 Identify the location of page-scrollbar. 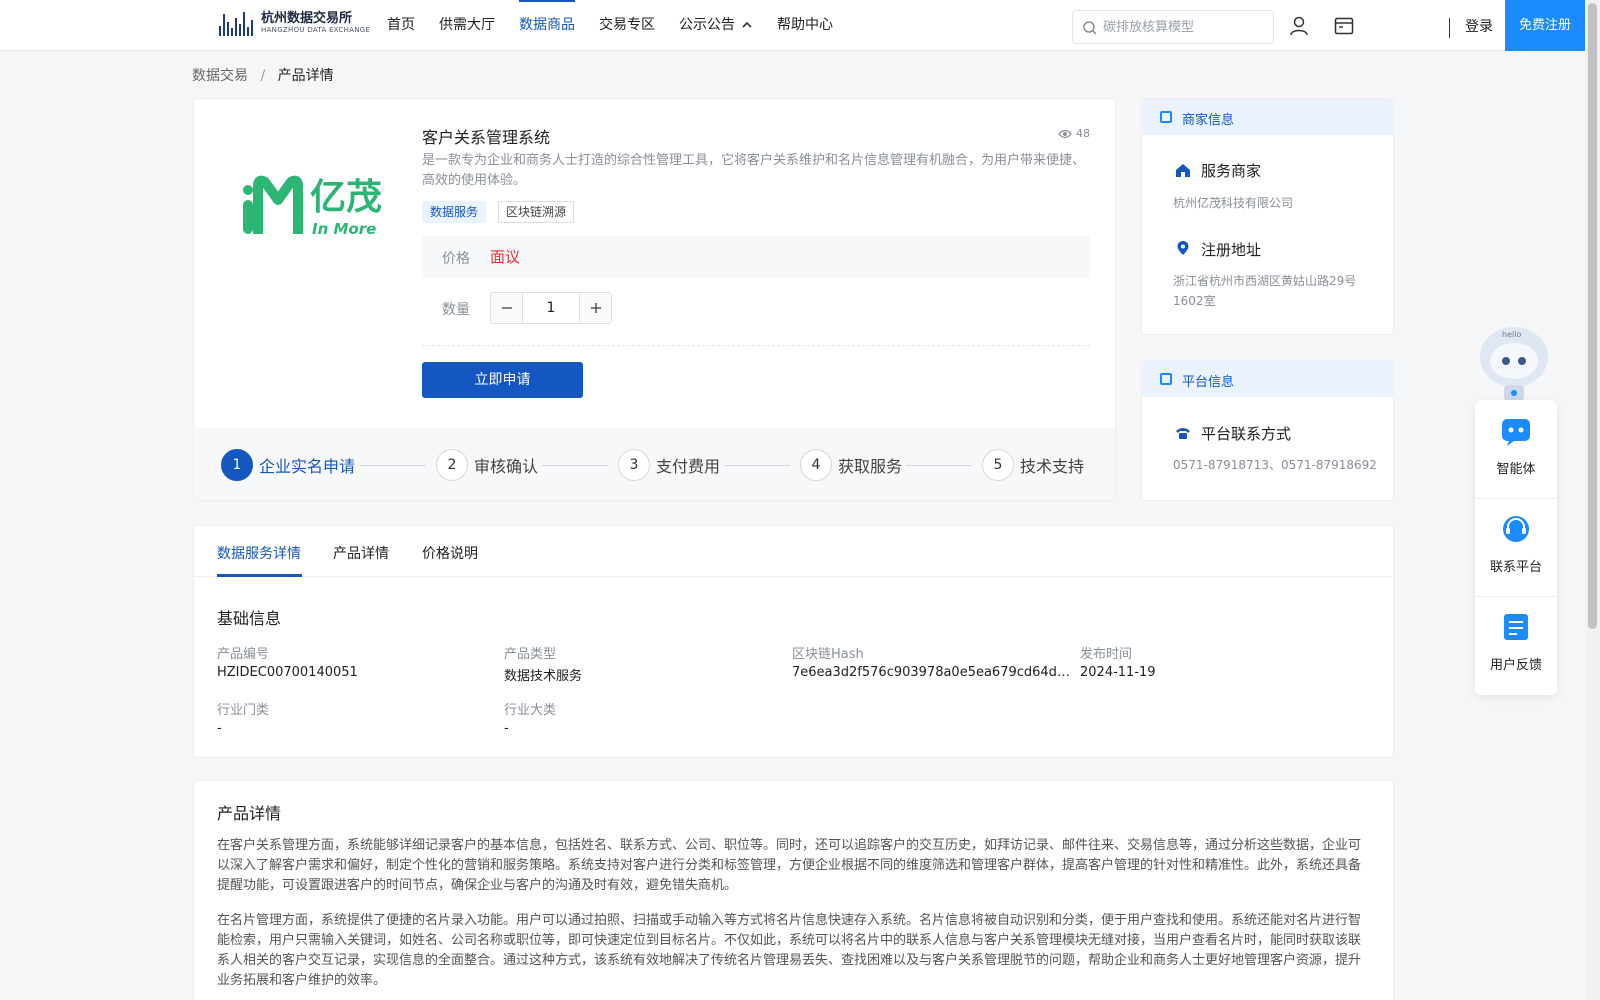
(1592, 500).